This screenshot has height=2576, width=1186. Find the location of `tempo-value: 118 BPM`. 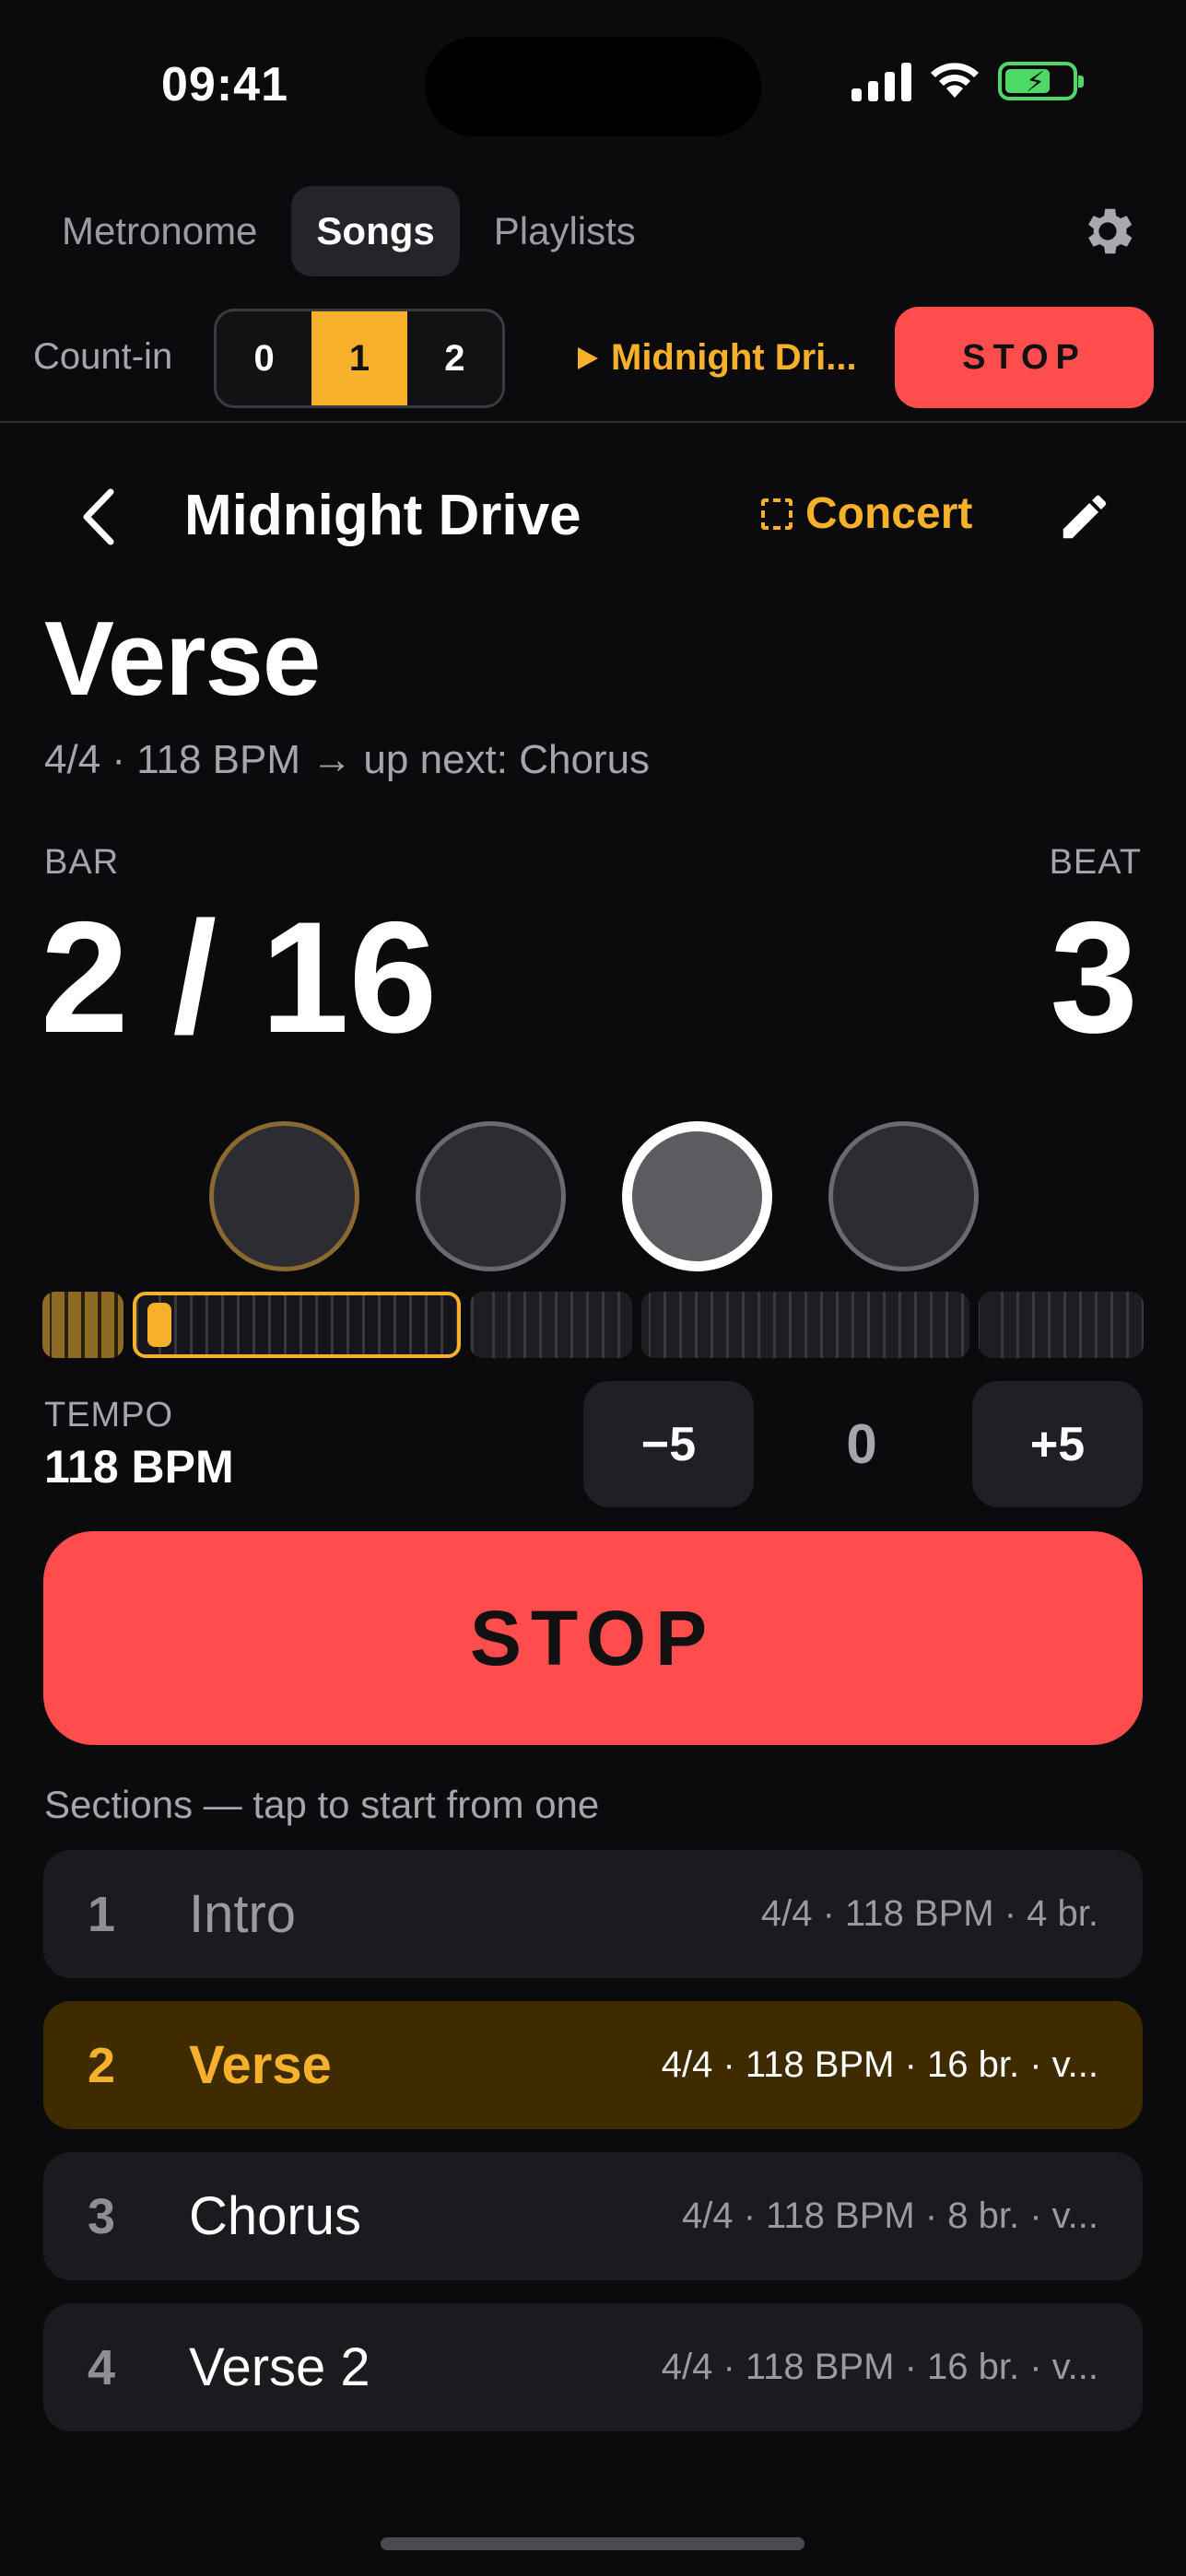

tempo-value: 118 BPM is located at coordinates (139, 1467).